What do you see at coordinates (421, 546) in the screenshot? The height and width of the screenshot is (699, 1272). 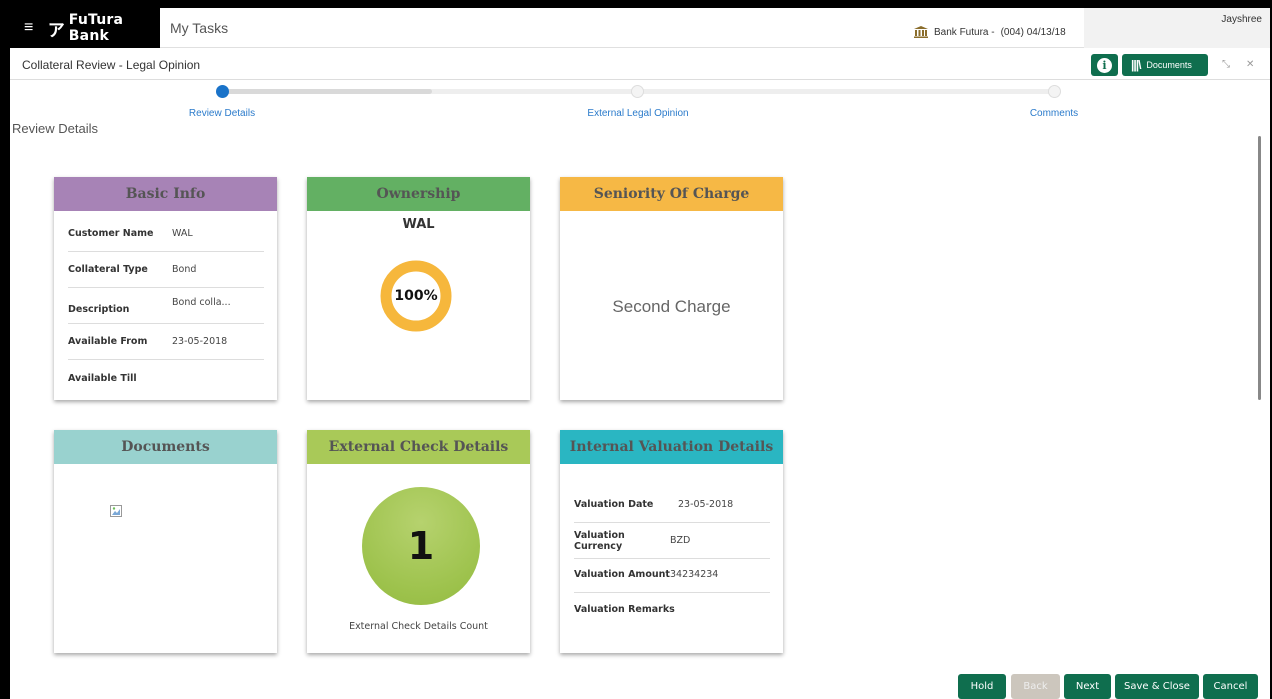 I see `external-check-count-circle: 1` at bounding box center [421, 546].